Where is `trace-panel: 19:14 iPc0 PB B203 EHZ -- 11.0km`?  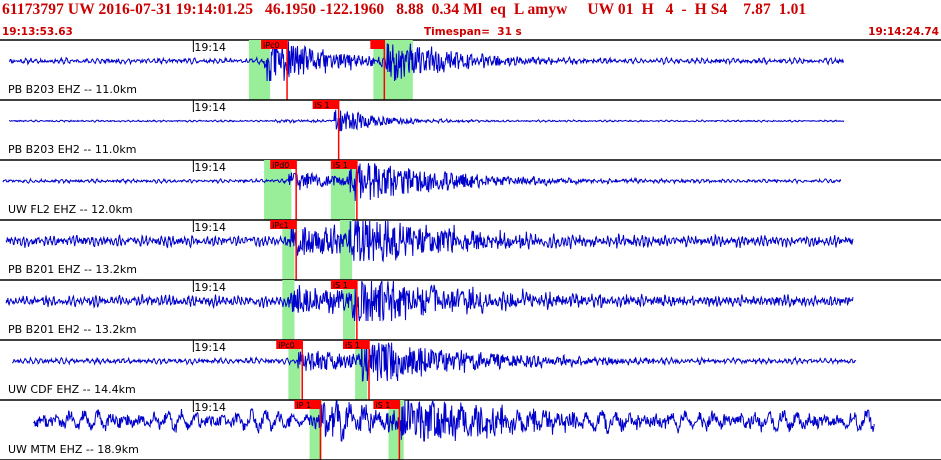 trace-panel: 19:14 iPc0 PB B203 EHZ -- 11.0km is located at coordinates (470, 70).